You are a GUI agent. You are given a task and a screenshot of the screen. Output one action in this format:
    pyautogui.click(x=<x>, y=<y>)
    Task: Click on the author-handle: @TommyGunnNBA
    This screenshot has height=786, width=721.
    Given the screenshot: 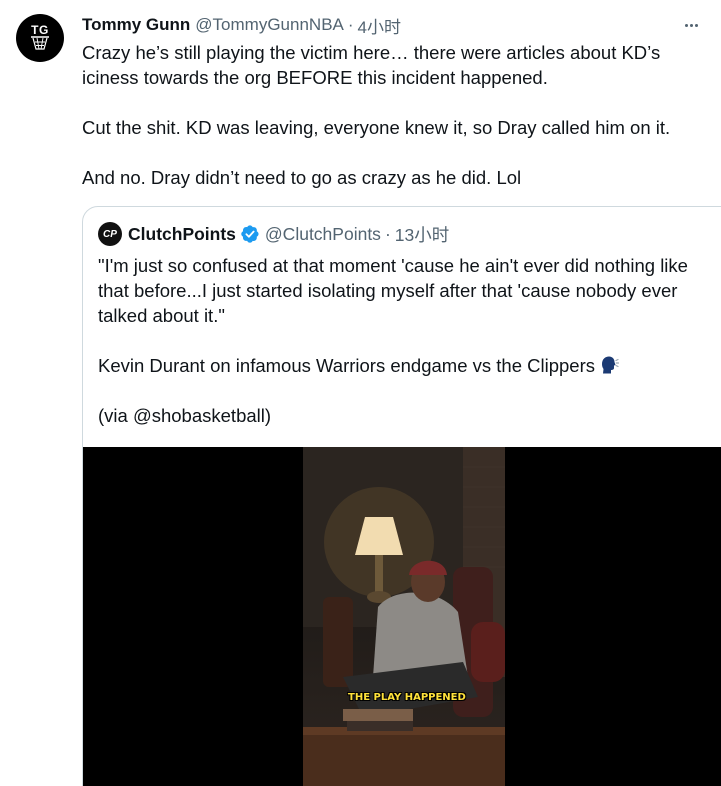 What is the action you would take?
    pyautogui.click(x=269, y=25)
    